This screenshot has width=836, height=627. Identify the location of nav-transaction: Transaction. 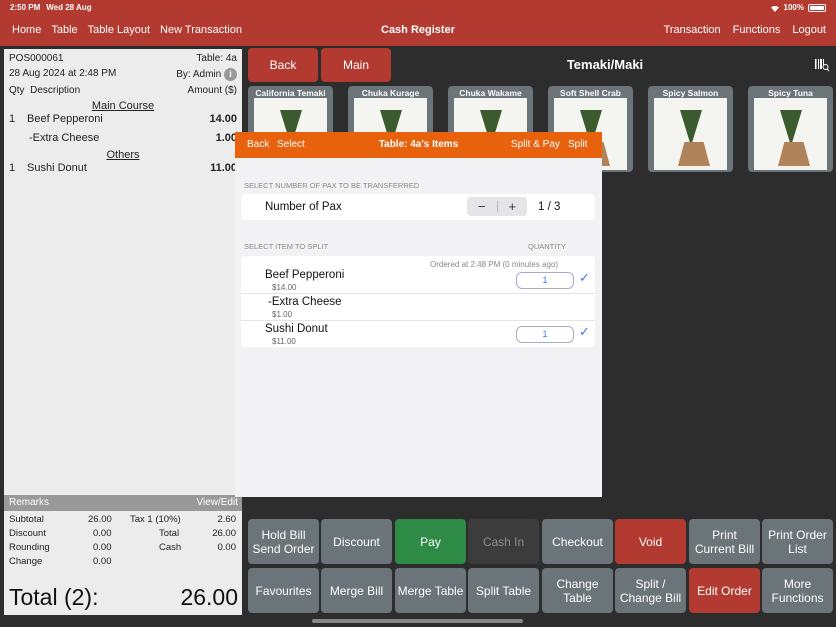
(692, 30).